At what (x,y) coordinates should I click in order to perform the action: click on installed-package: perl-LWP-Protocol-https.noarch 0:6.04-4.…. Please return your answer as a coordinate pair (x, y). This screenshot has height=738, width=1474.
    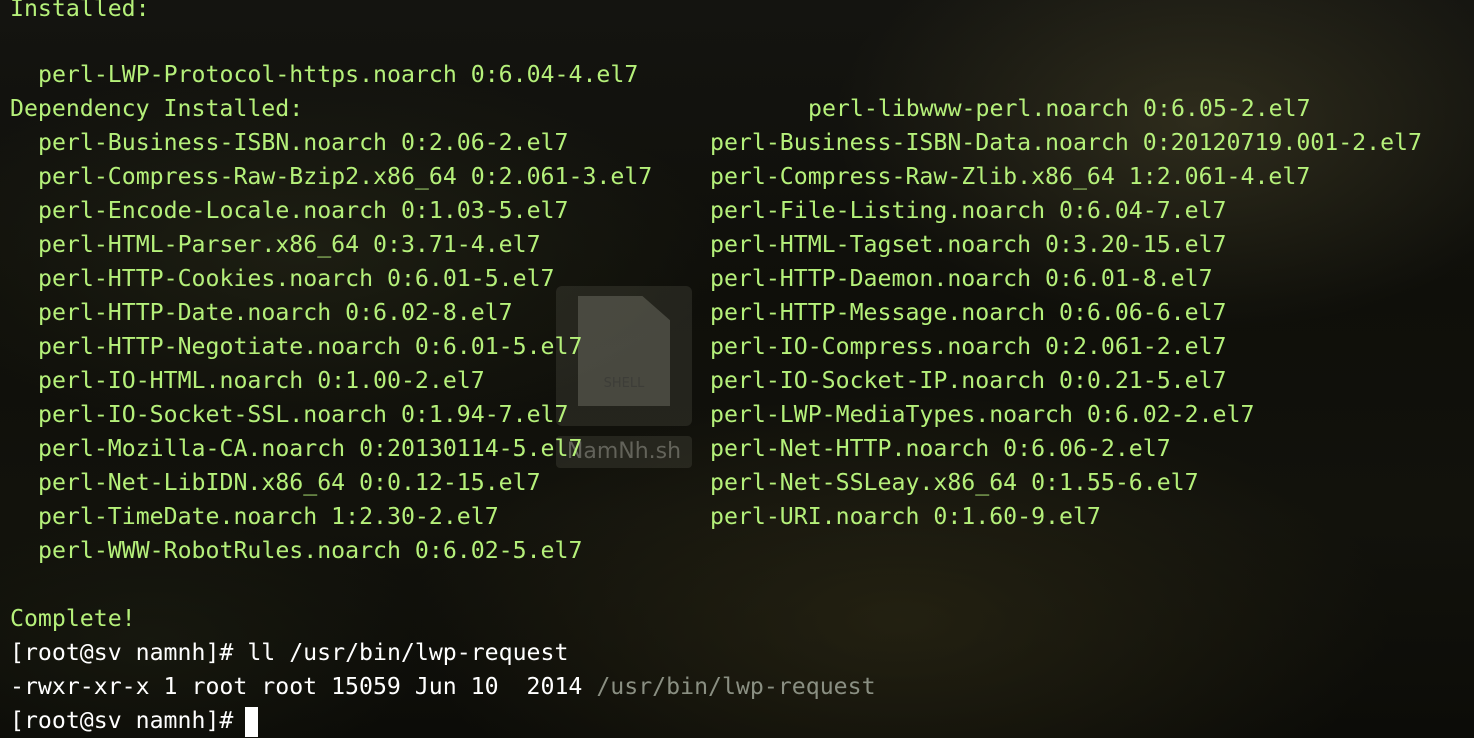
    Looking at the image, I should click on (338, 74).